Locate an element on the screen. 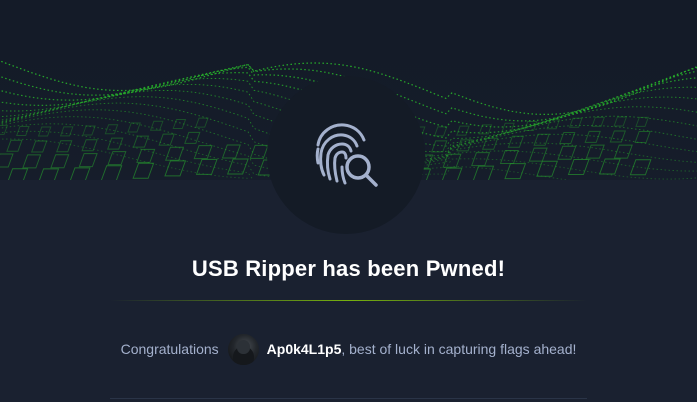 The image size is (697, 402). username-link: Ap0k4L1p5 is located at coordinates (304, 349).